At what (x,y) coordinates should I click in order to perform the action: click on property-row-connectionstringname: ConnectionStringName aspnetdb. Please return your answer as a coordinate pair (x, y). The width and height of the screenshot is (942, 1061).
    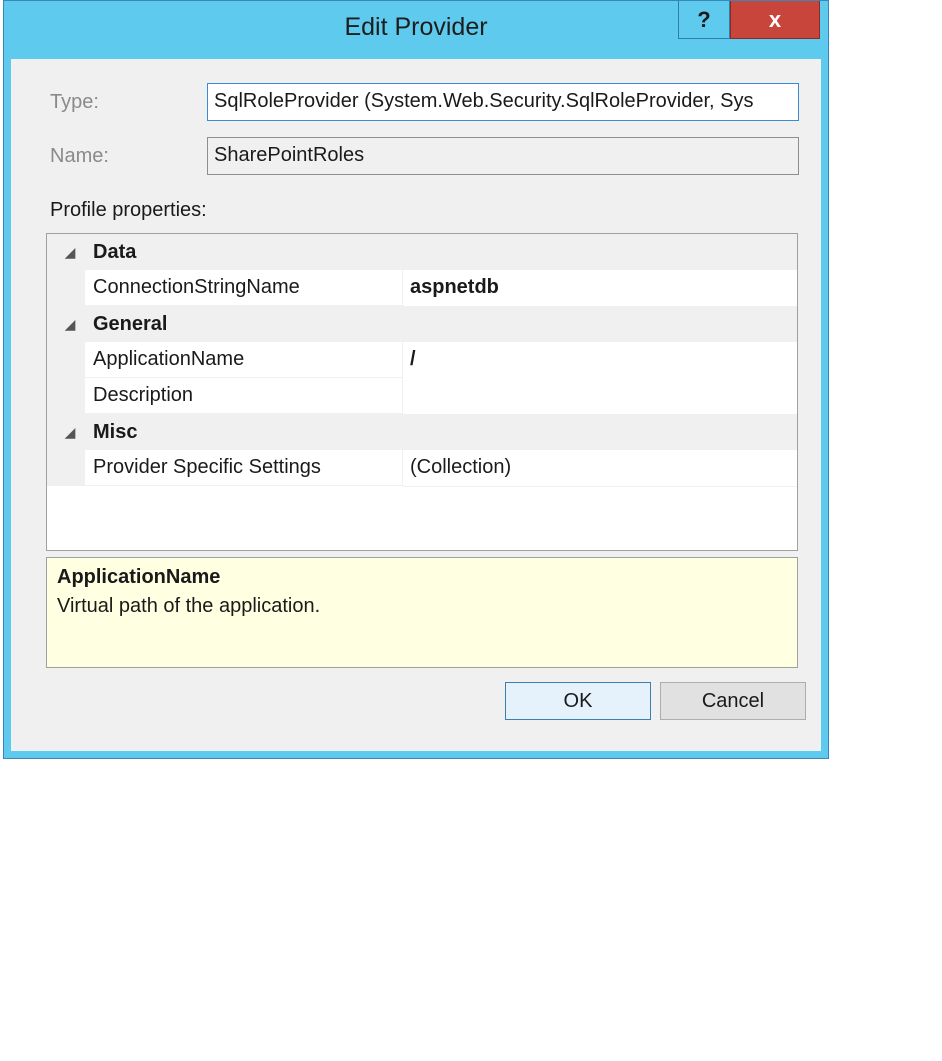
    Looking at the image, I should click on (422, 288).